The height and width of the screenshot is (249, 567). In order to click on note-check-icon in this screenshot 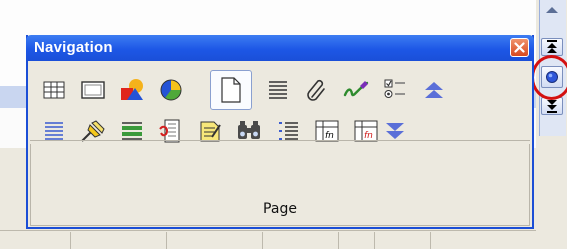, I will do `click(356, 90)`.